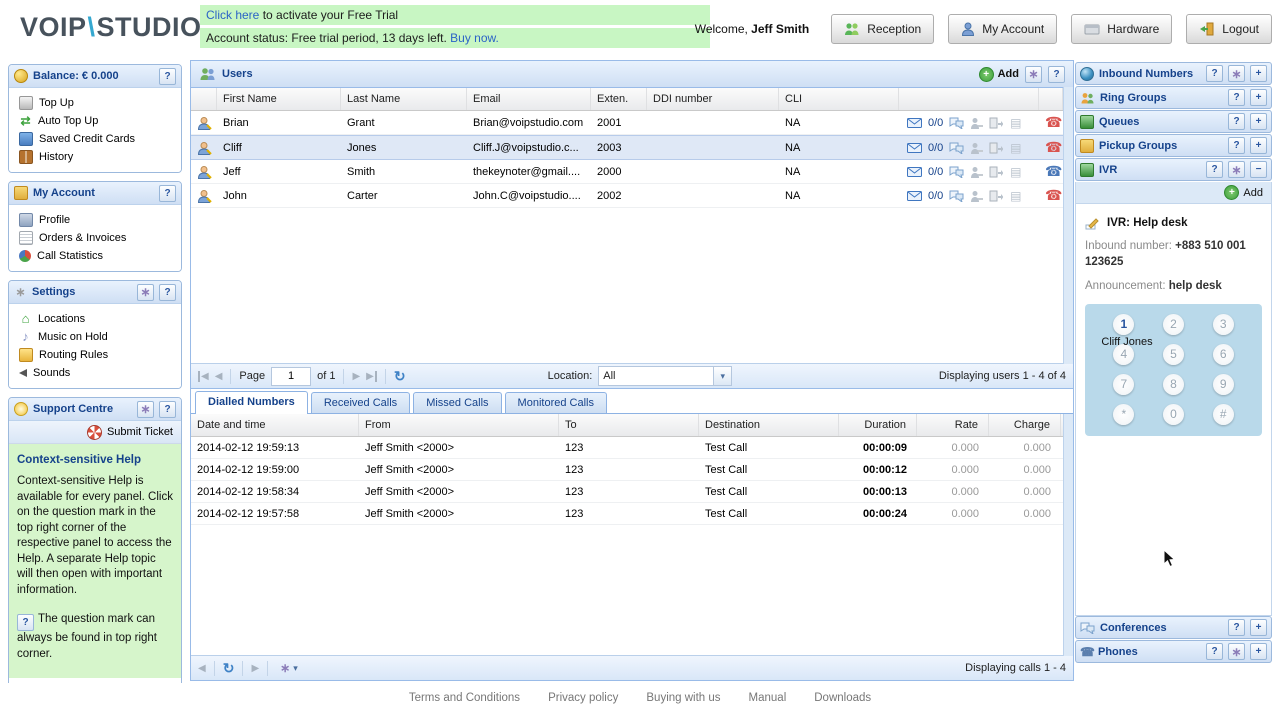  Describe the element at coordinates (95, 432) in the screenshot. I see `submit-ticket-button: Submit Ticket` at that location.